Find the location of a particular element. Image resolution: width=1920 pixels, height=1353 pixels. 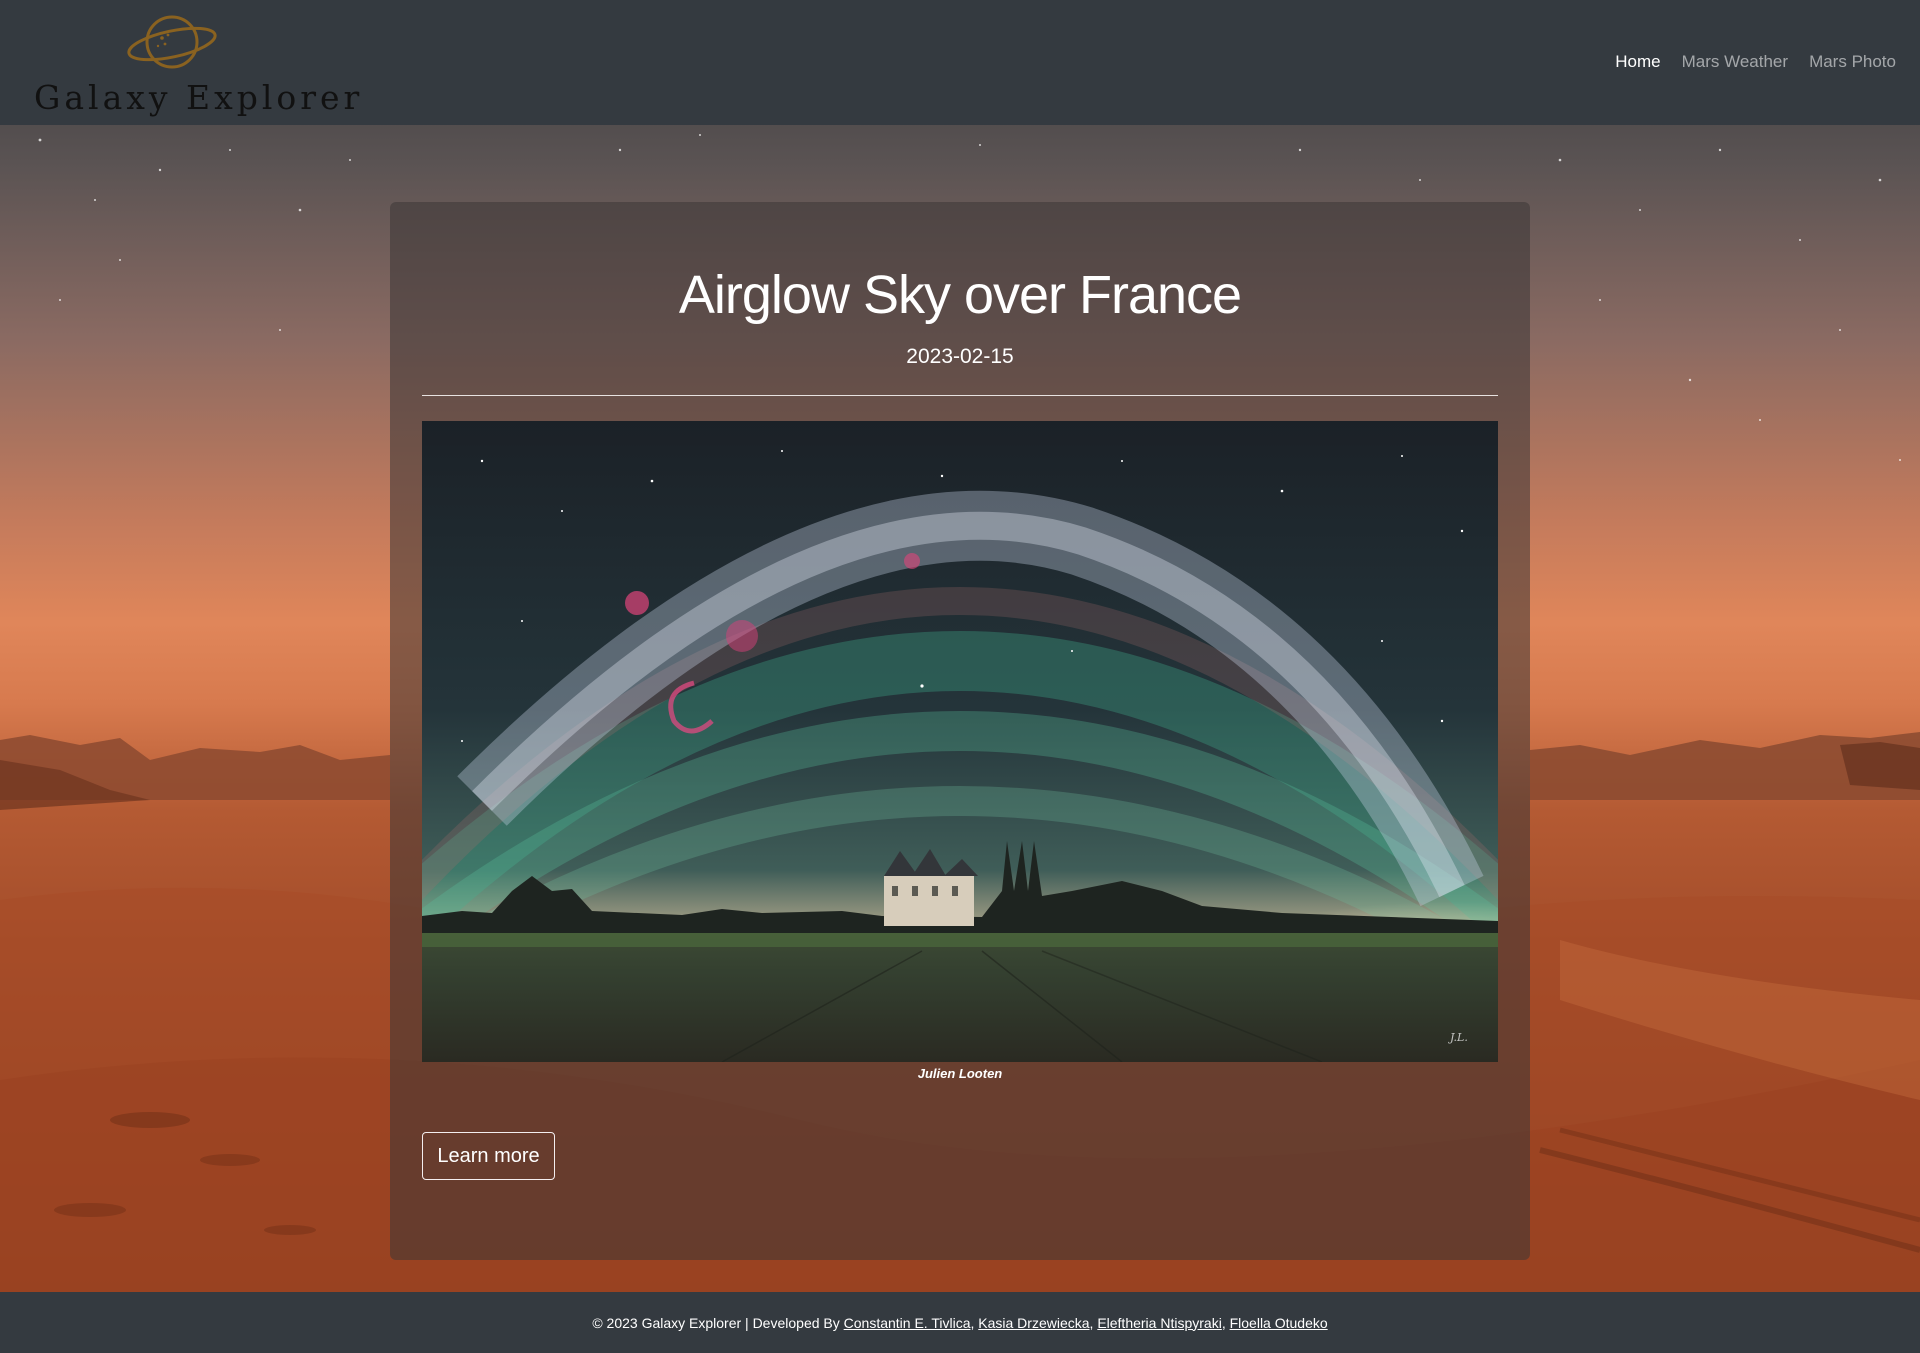

developer-link-ntispyraki: Eleftheria Ntispyraki is located at coordinates (1159, 1323).